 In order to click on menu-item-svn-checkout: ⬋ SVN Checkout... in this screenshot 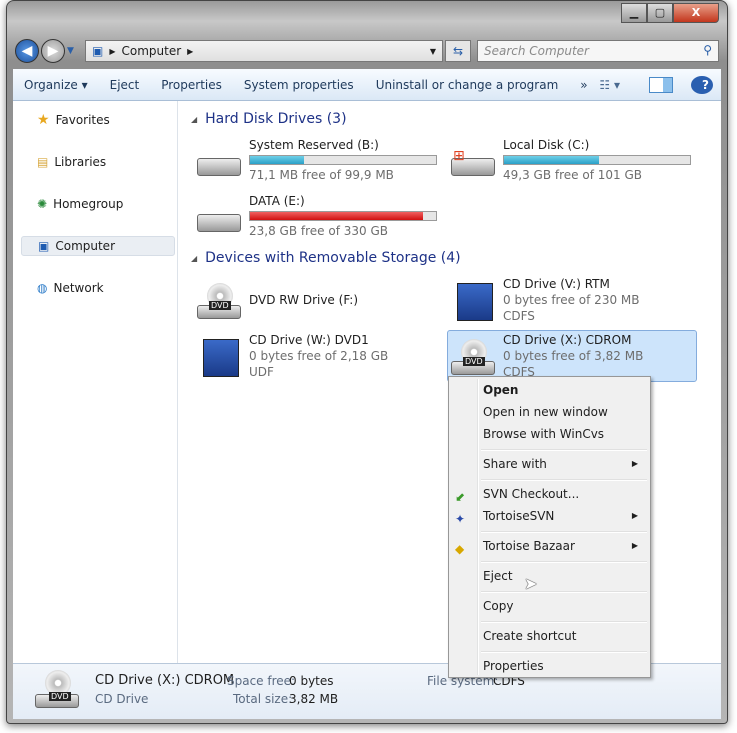, I will do `click(549, 494)`.